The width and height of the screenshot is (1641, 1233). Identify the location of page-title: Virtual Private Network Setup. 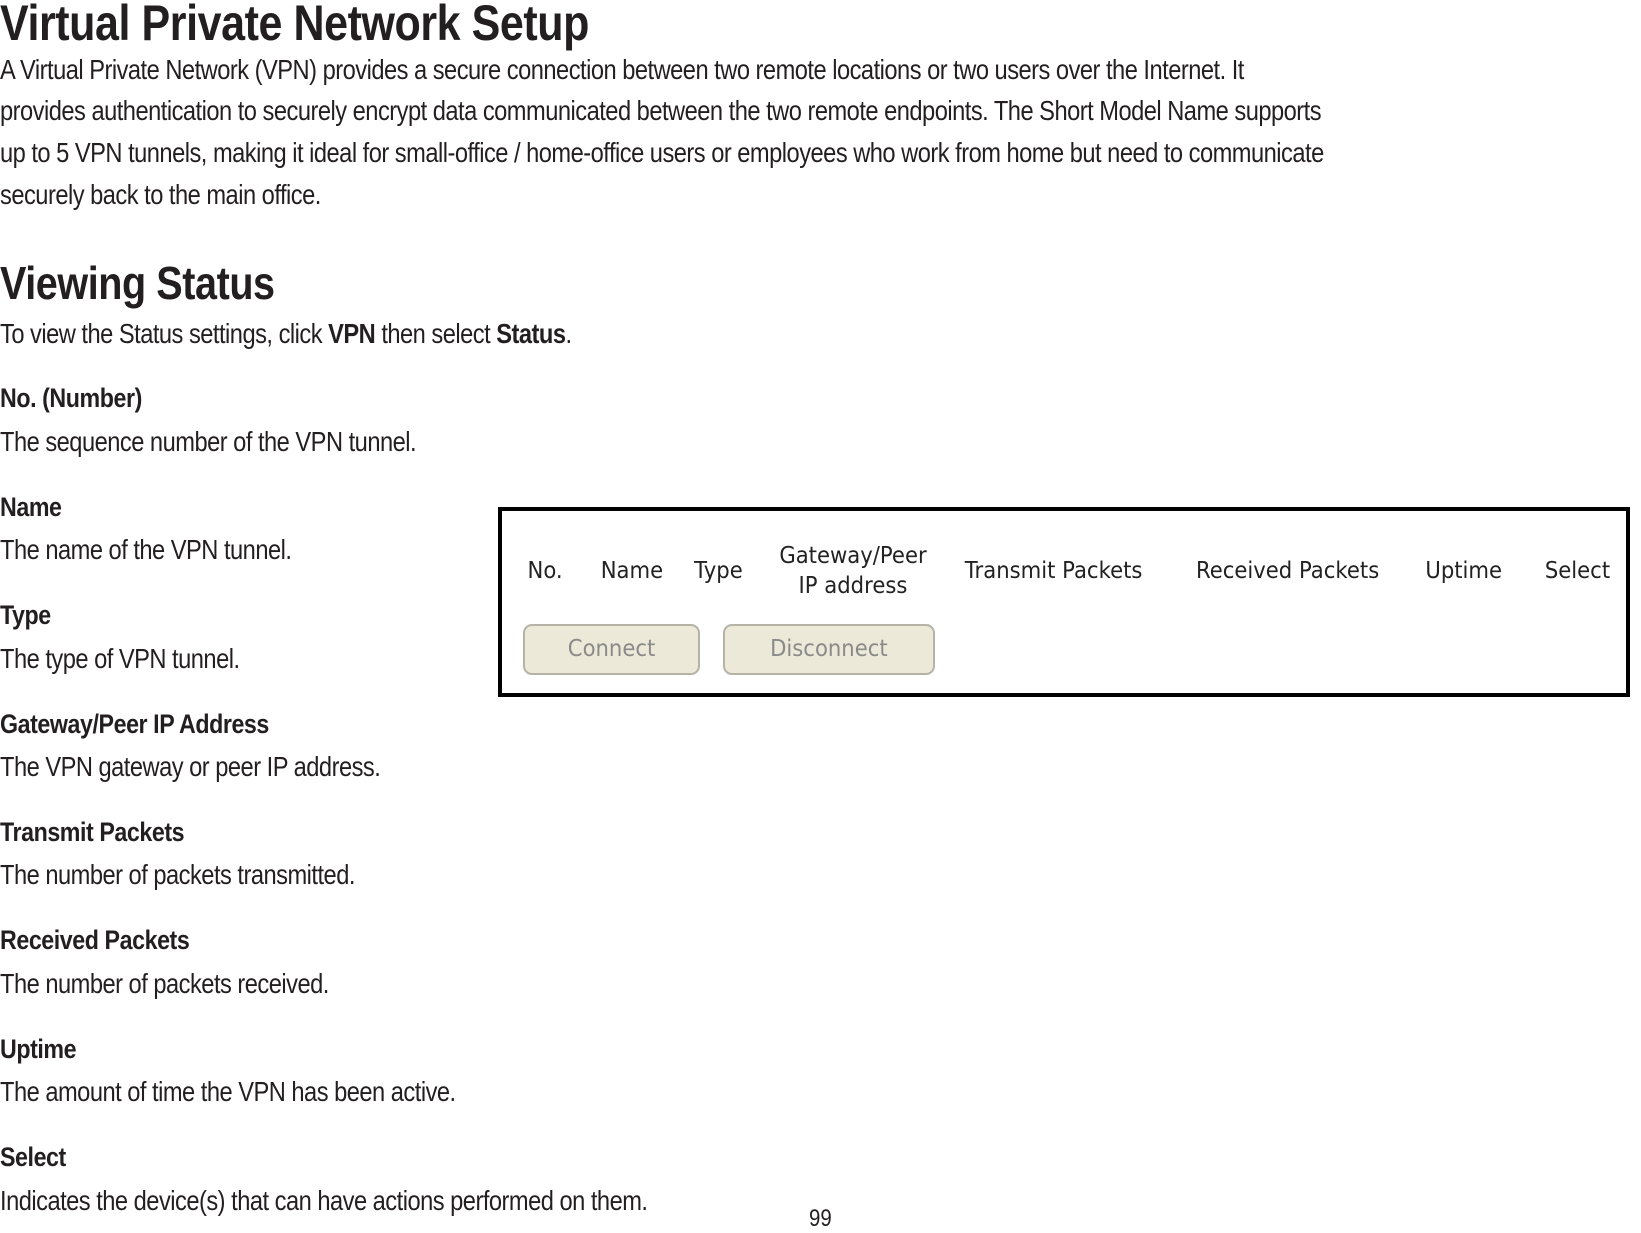
(294, 25).